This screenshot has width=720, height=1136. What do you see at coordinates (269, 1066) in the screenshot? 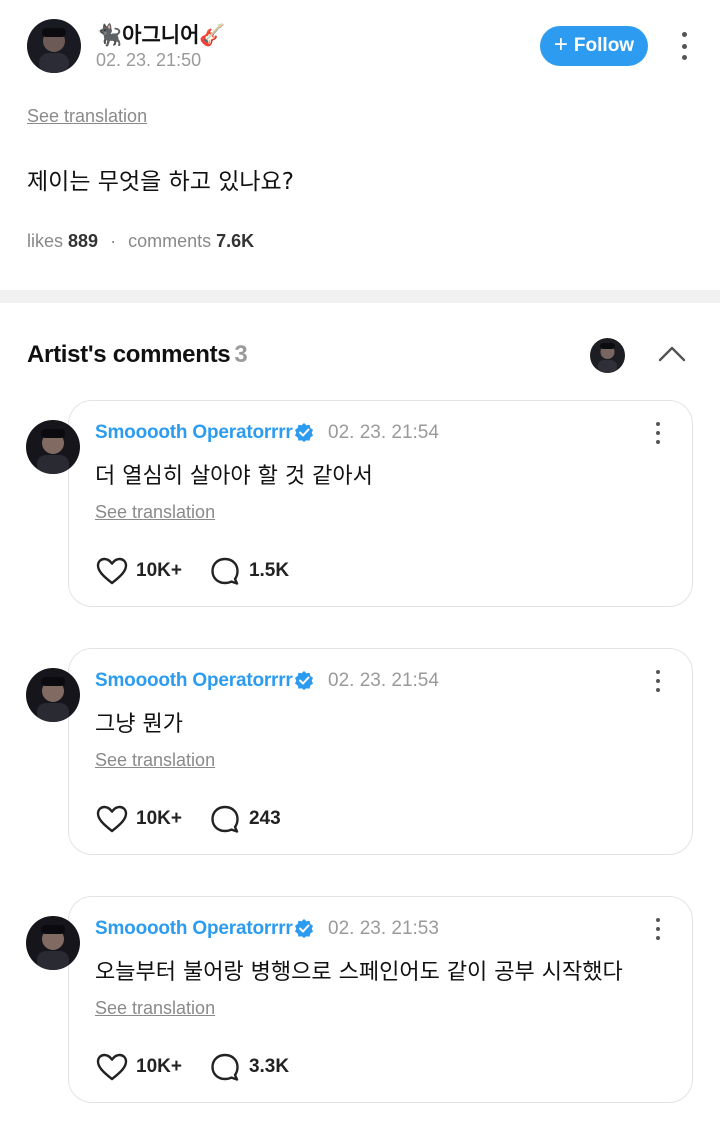
I see `reply-count: 3.3K` at bounding box center [269, 1066].